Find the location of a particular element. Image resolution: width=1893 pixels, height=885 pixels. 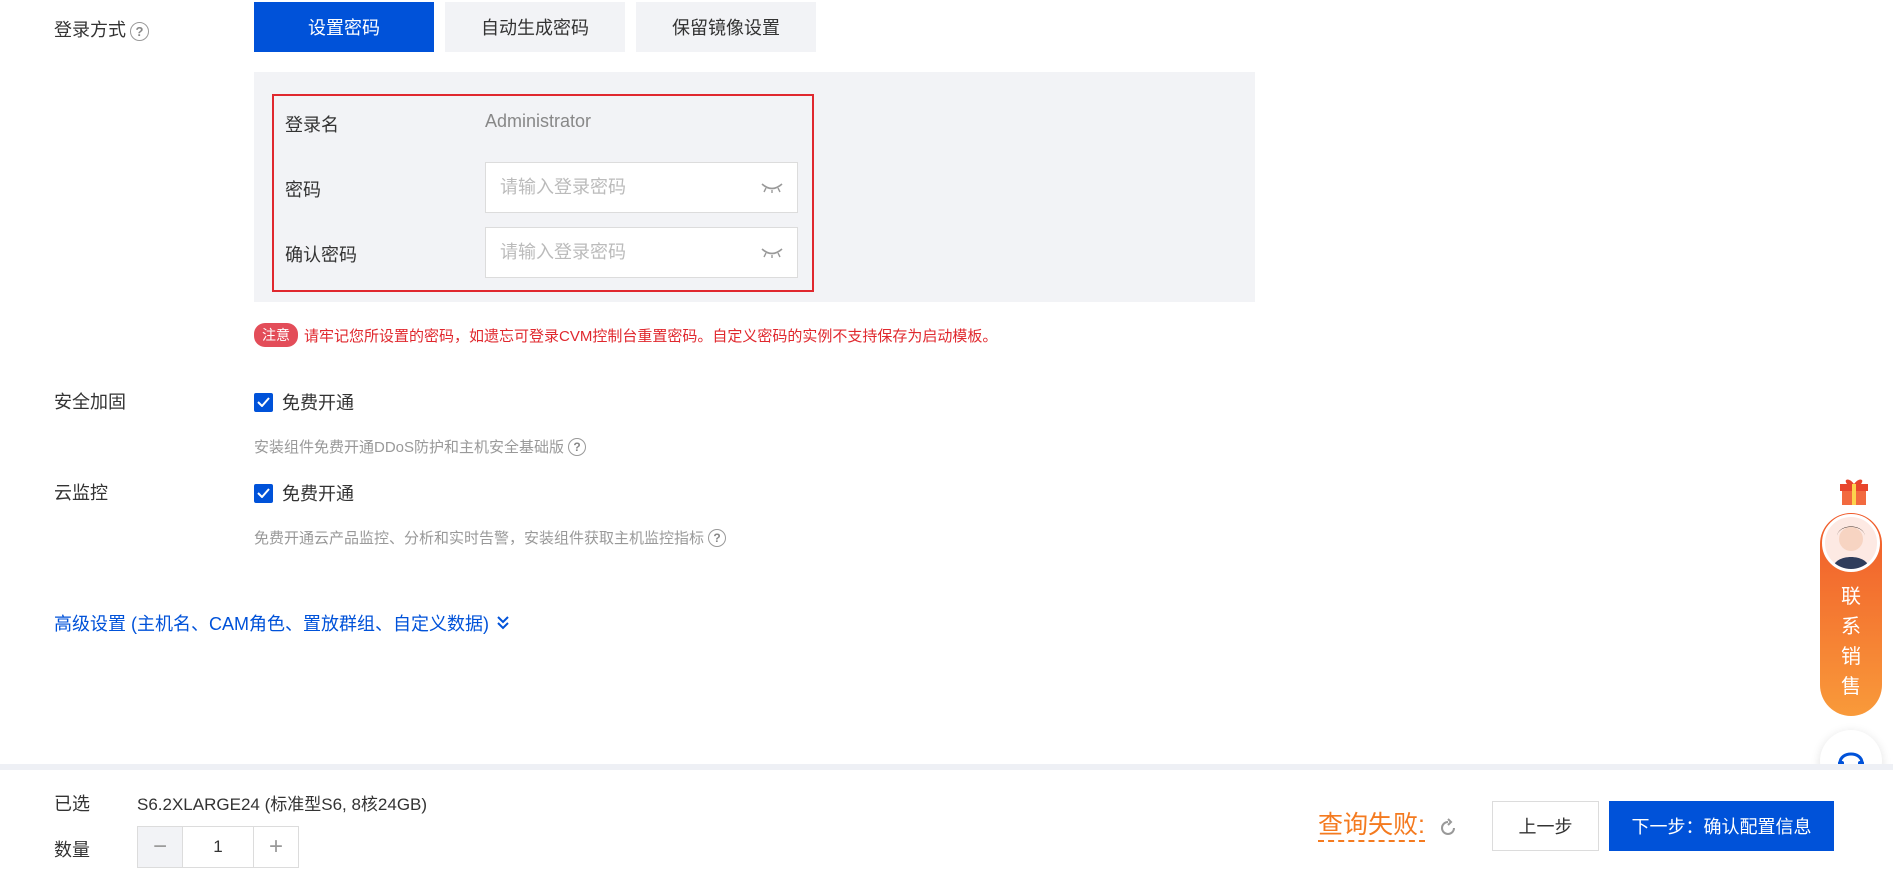

refresh-icon is located at coordinates (1448, 828).